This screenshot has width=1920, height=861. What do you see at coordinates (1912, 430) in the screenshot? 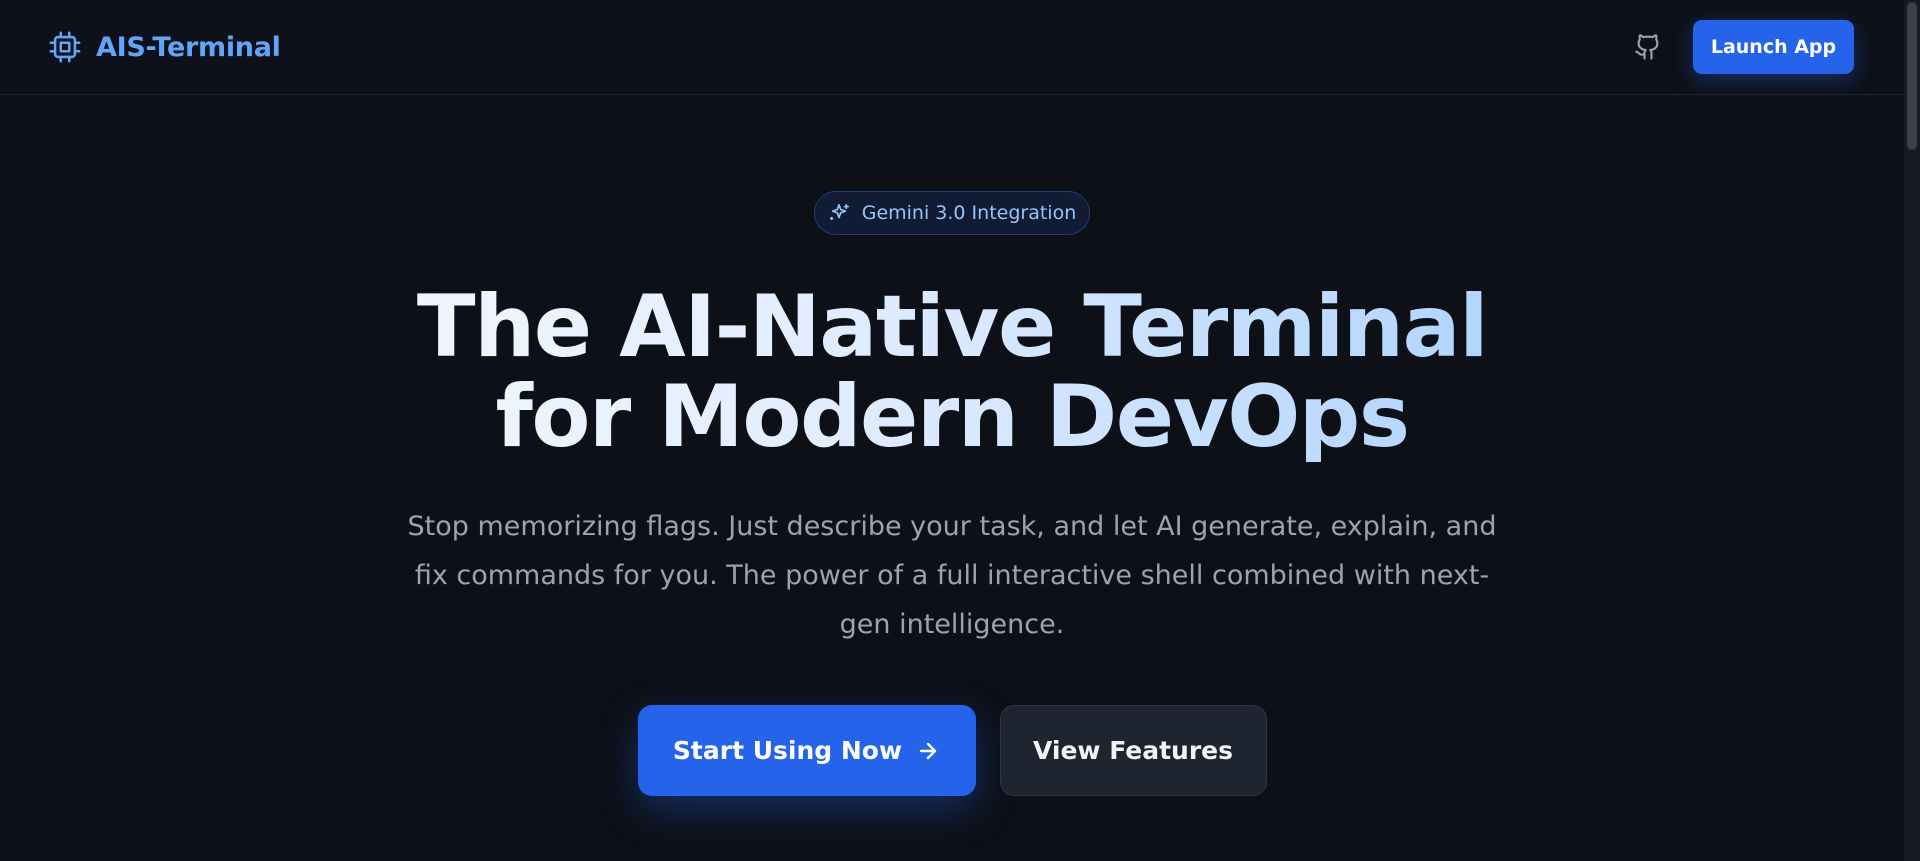
I see `page-scrollbar` at bounding box center [1912, 430].